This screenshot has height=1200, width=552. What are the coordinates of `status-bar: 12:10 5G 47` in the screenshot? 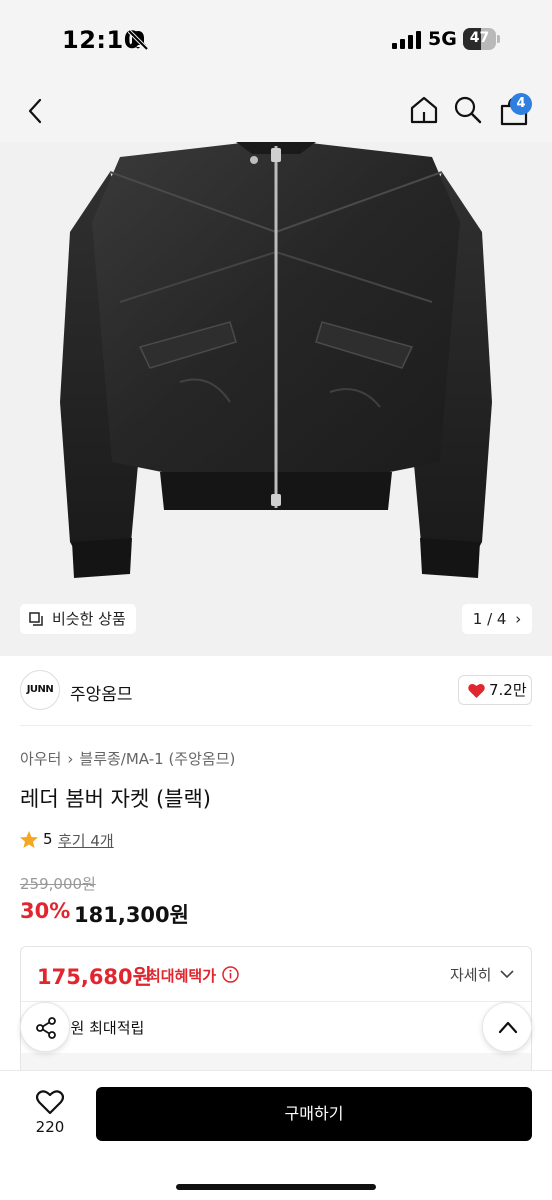 It's located at (276, 40).